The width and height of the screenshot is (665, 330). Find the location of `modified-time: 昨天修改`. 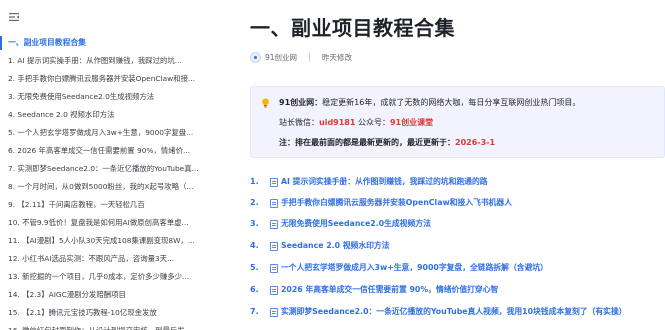

modified-time: 昨天修改 is located at coordinates (337, 57).